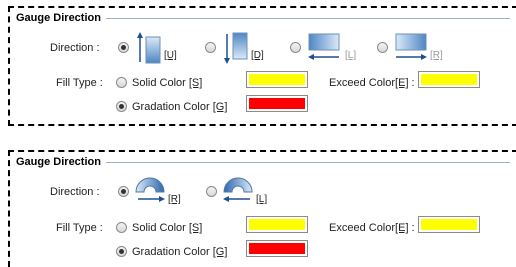 This screenshot has height=267, width=516. Describe the element at coordinates (238, 189) in the screenshot. I see `arc-gauge-left-icon` at that location.